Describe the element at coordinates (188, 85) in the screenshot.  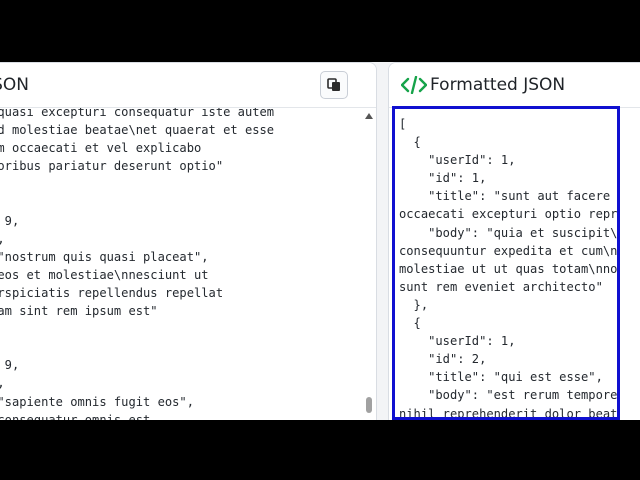
I see `input-panel-header: t JSON` at that location.